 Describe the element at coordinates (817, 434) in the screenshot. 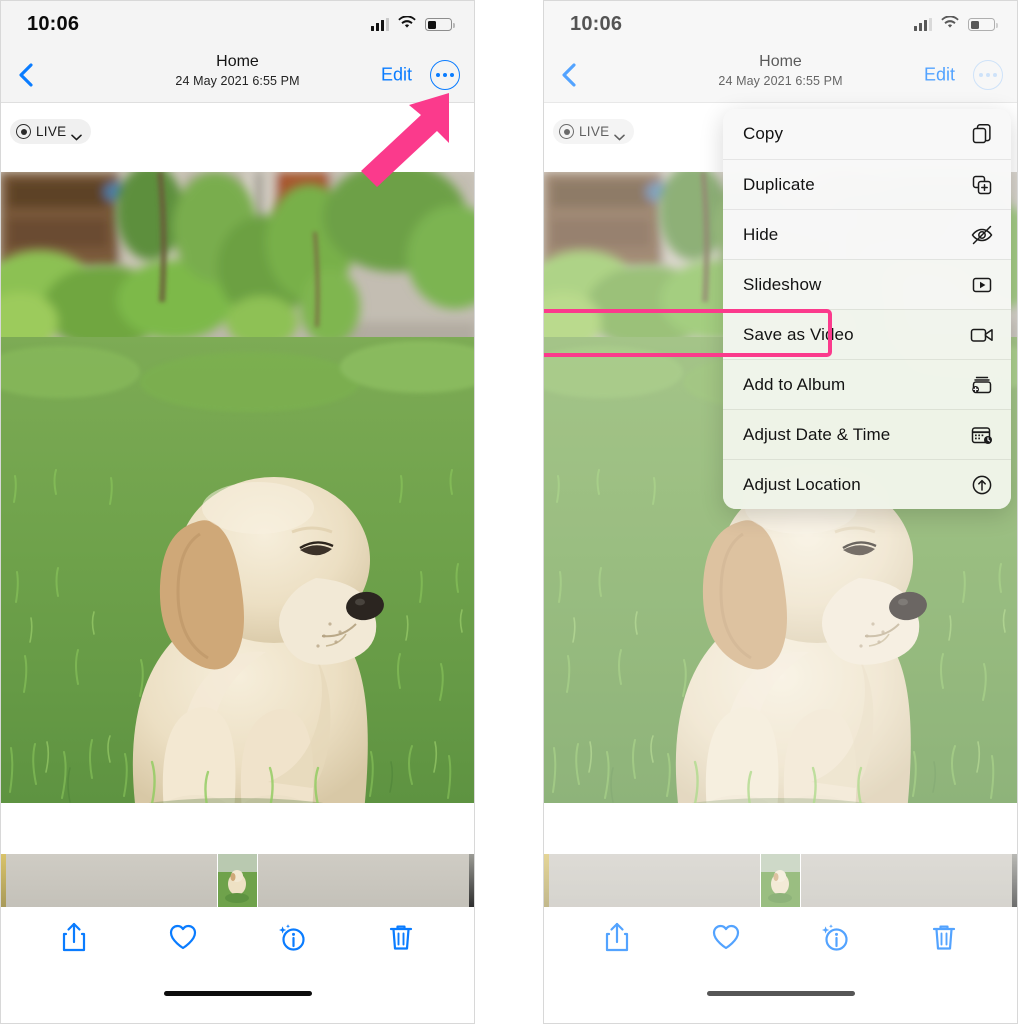

I see `menu-item-label: Adjust Date & Time` at that location.